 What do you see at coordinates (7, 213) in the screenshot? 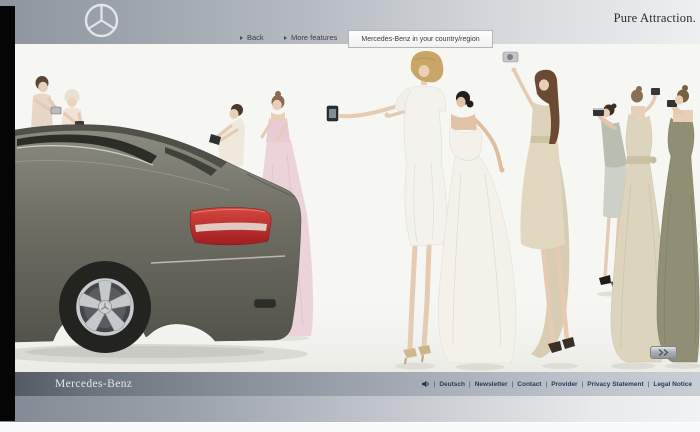
I see `left-black-strip` at bounding box center [7, 213].